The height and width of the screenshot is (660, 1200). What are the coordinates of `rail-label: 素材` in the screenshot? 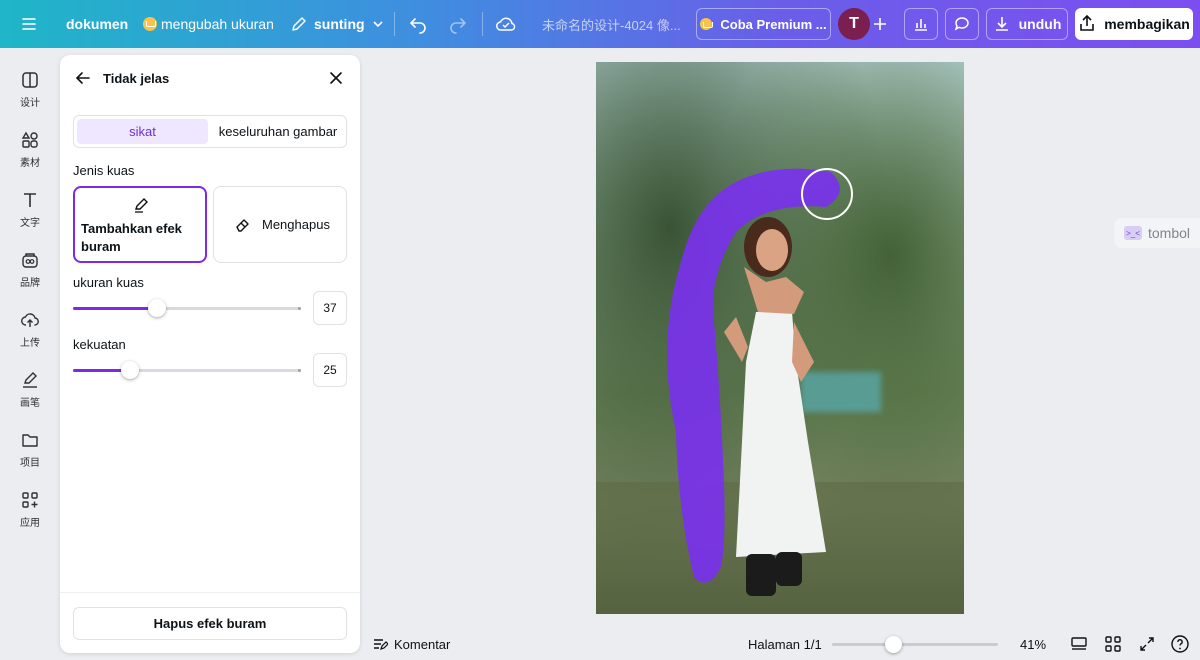 It's located at (30, 163).